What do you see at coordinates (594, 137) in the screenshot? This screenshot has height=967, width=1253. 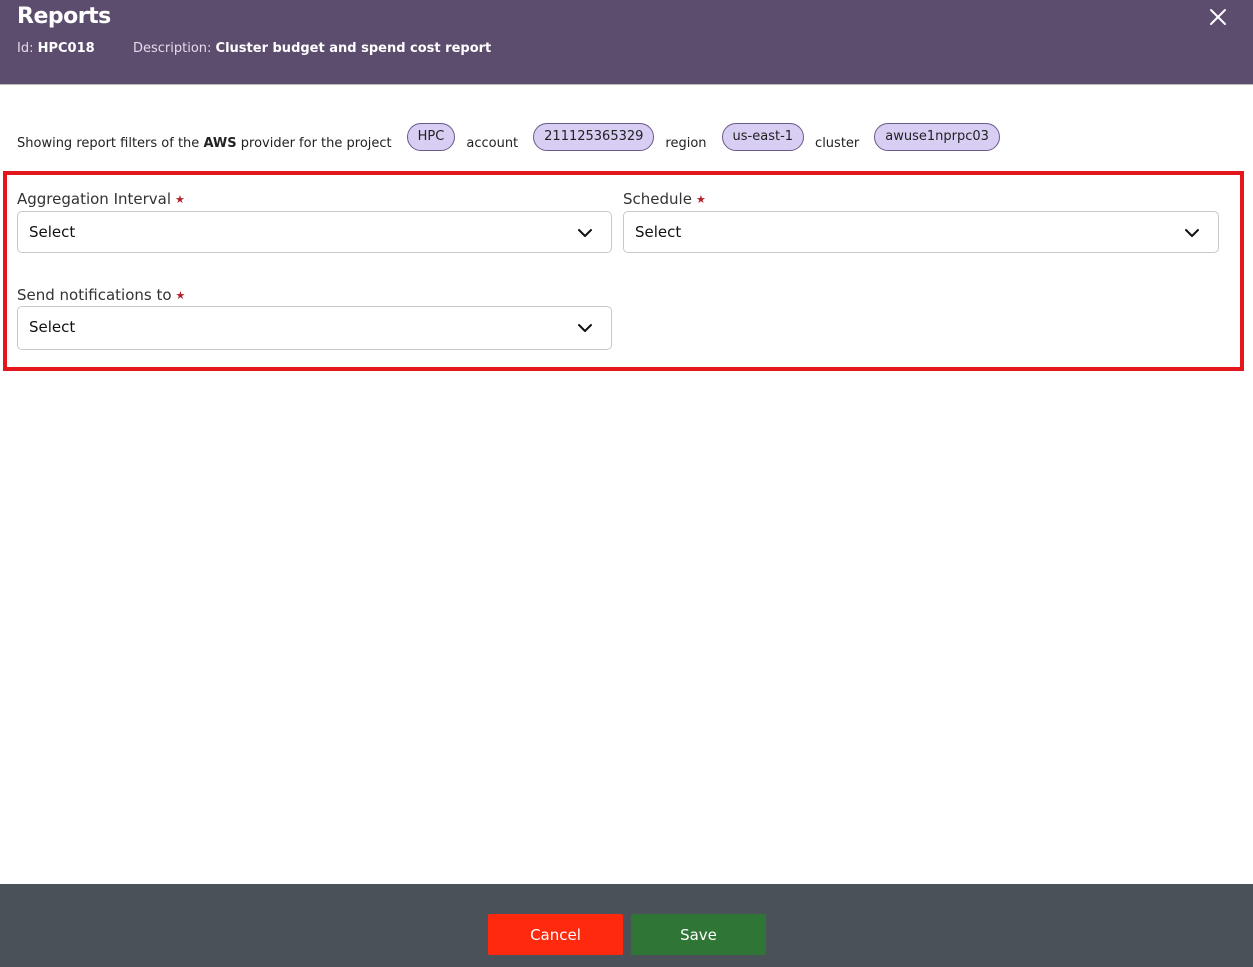 I see `account-chip: 211125365329` at bounding box center [594, 137].